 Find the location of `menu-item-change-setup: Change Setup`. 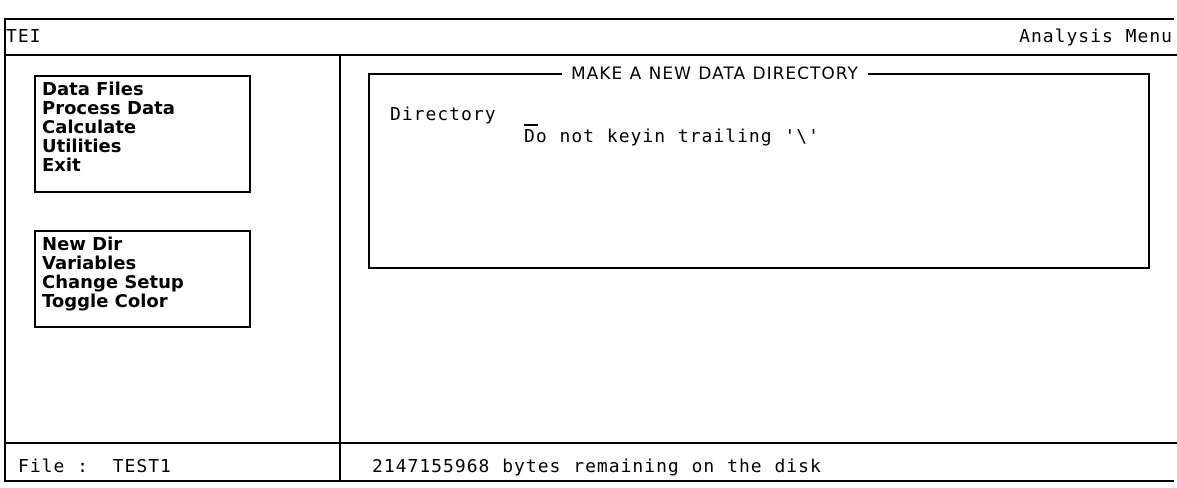

menu-item-change-setup: Change Setup is located at coordinates (145, 282).